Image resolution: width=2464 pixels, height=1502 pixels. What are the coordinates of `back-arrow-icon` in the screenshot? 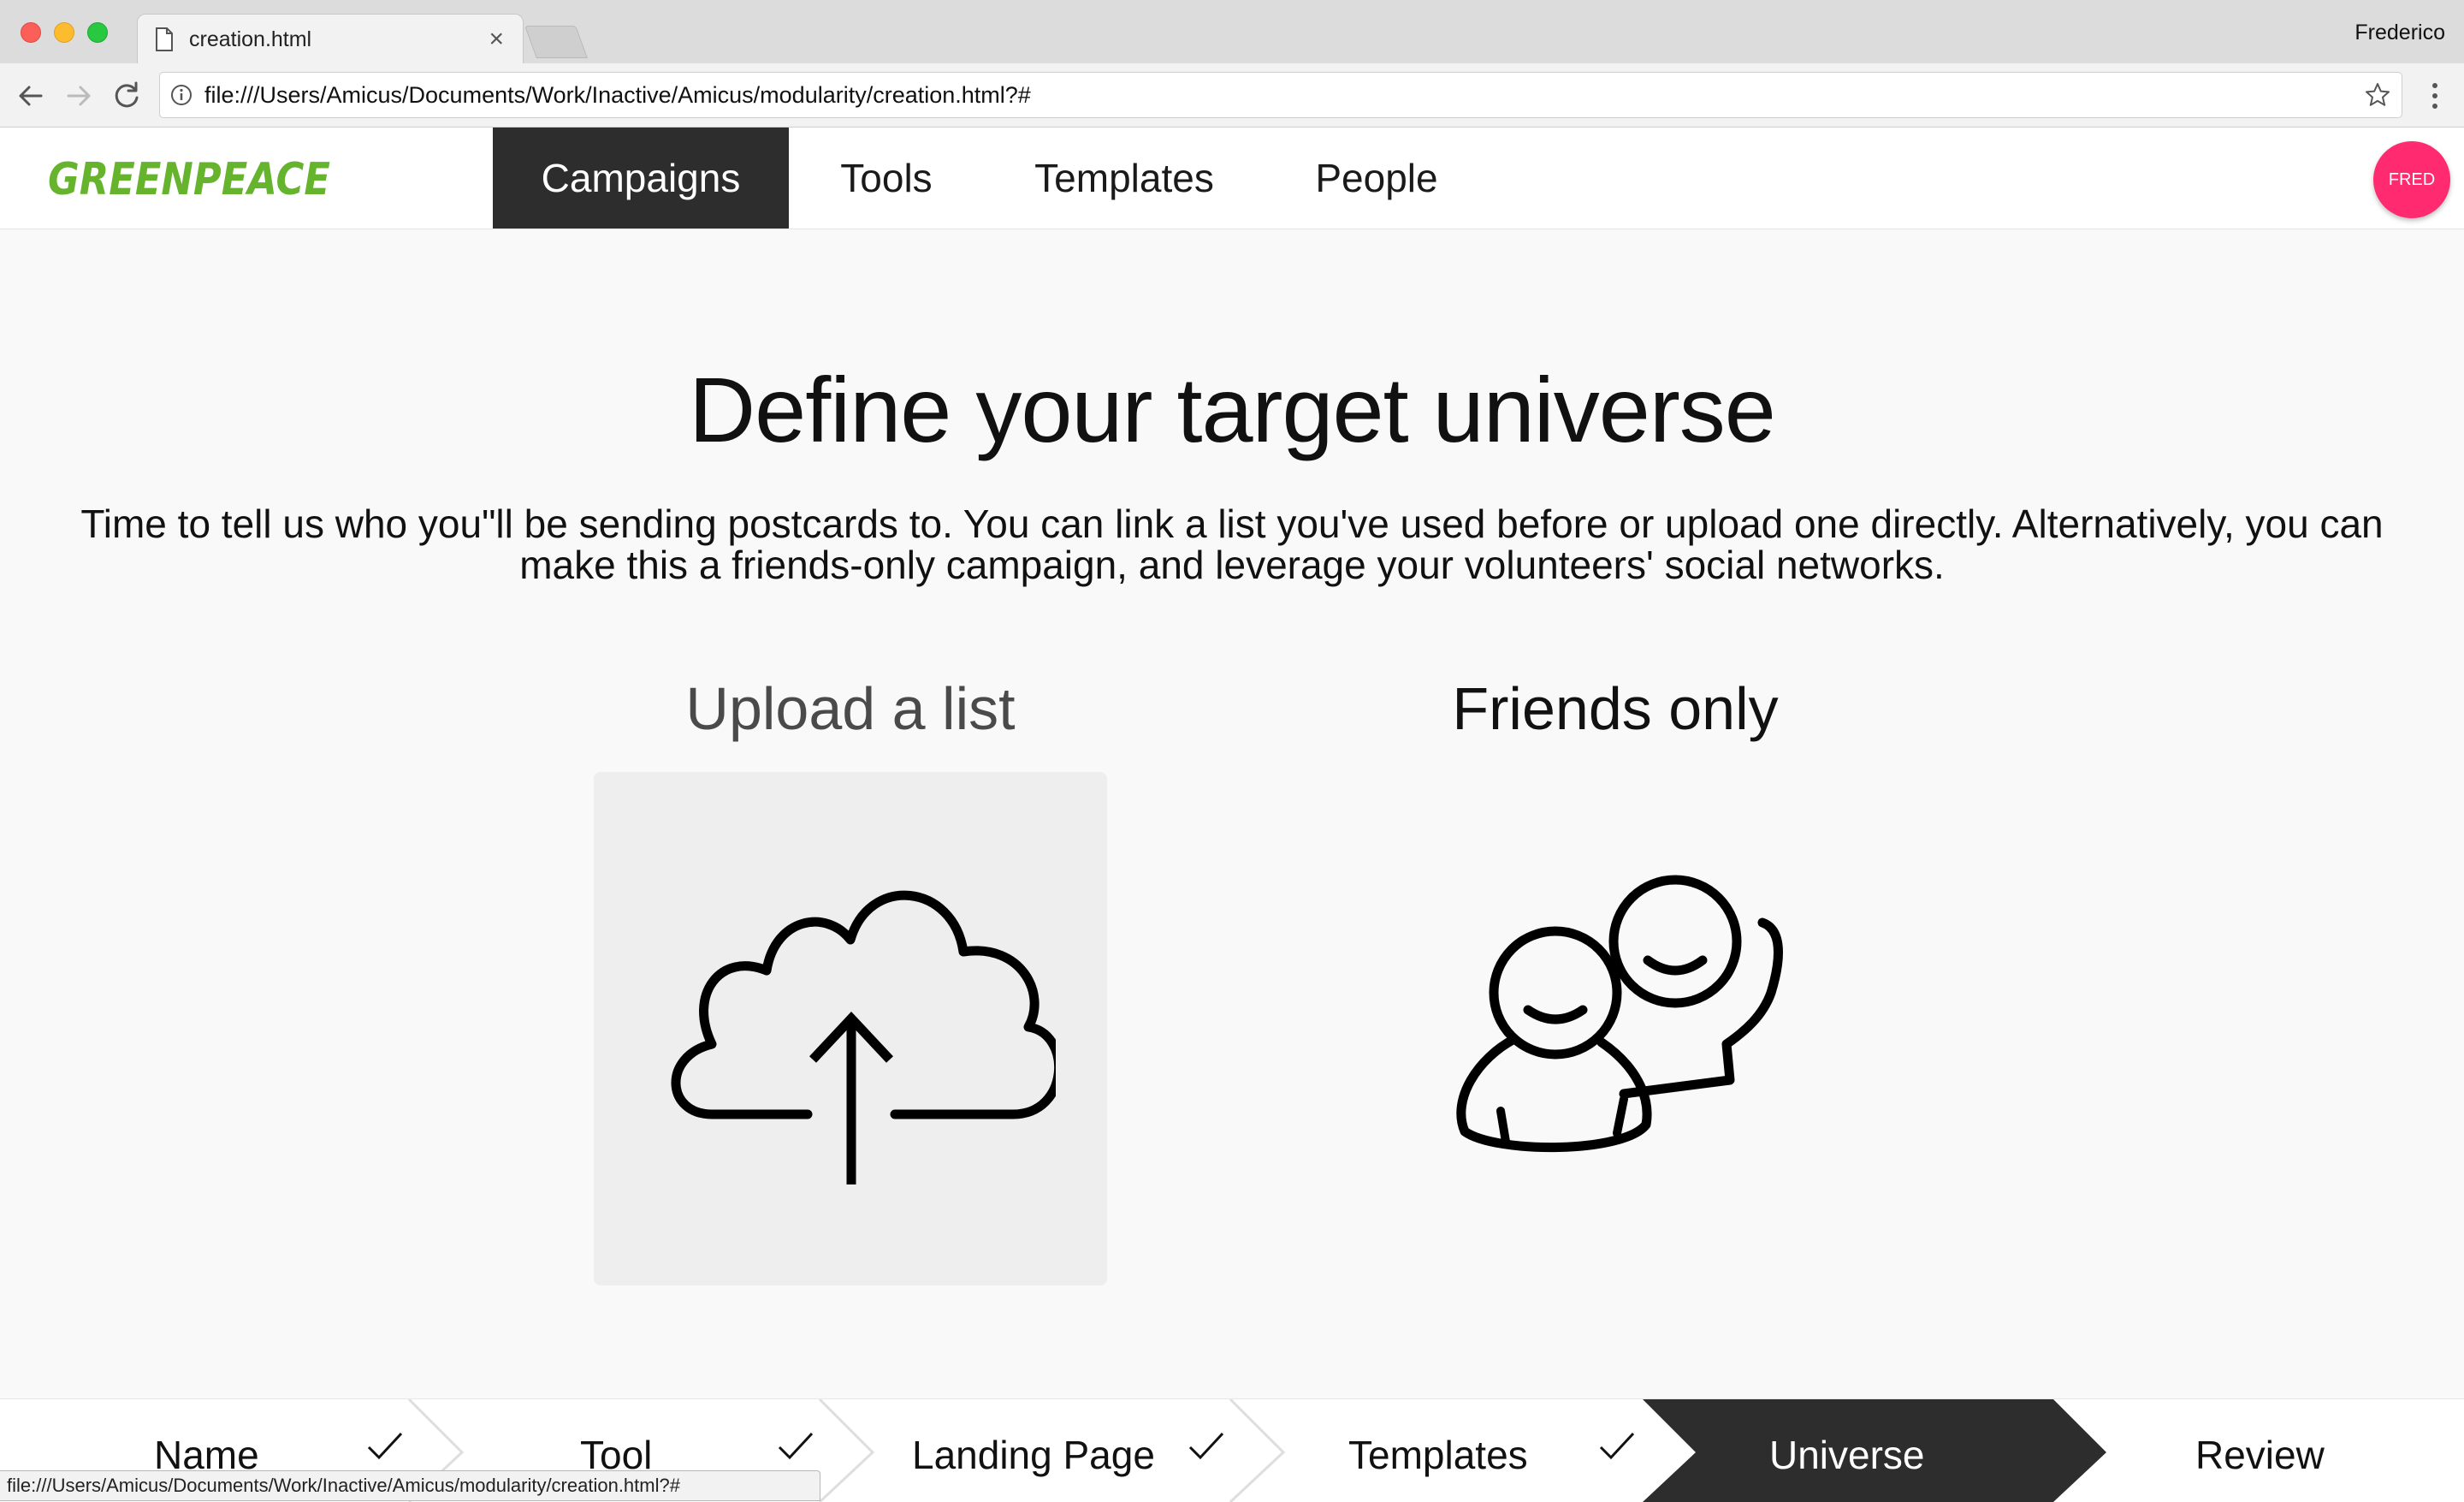 It's located at (31, 96).